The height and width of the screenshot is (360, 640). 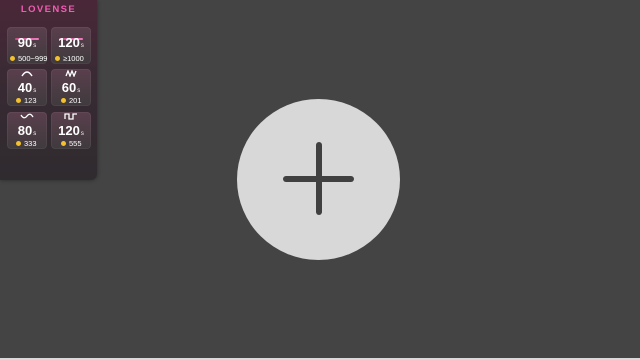 I want to click on level-duration: 90, so click(x=25, y=42).